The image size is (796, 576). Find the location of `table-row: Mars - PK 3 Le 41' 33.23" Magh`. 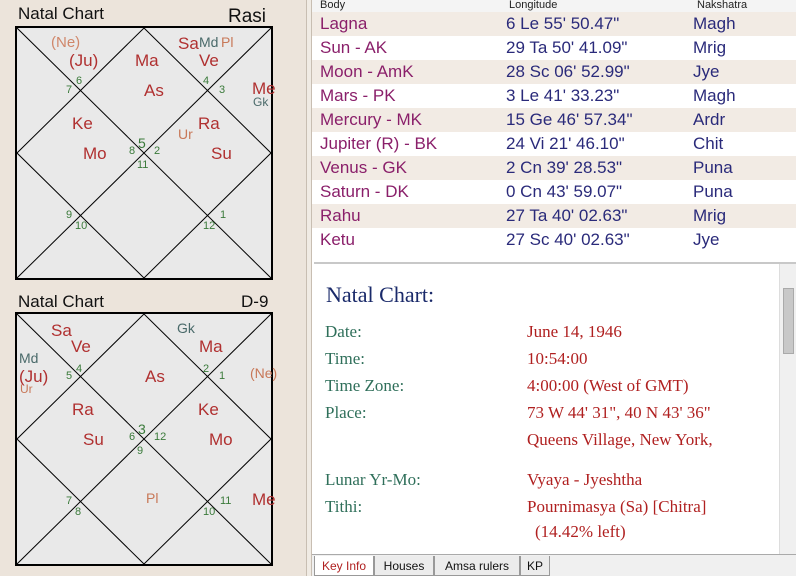

table-row: Mars - PK 3 Le 41' 33.23" Magh is located at coordinates (554, 96).